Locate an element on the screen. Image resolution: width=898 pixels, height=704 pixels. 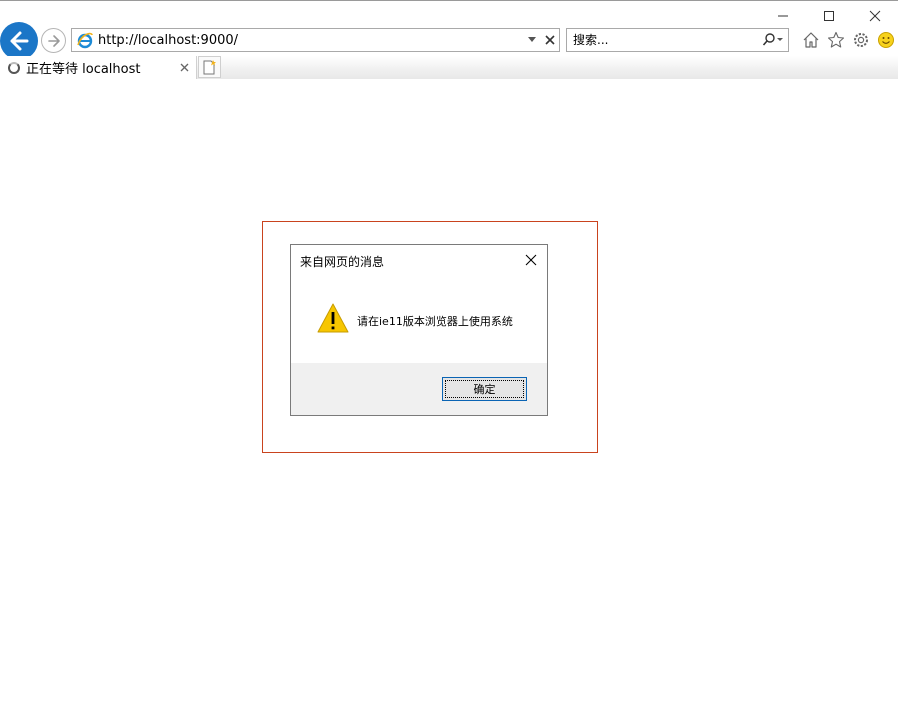
ok-button: 确定 is located at coordinates (484, 389).